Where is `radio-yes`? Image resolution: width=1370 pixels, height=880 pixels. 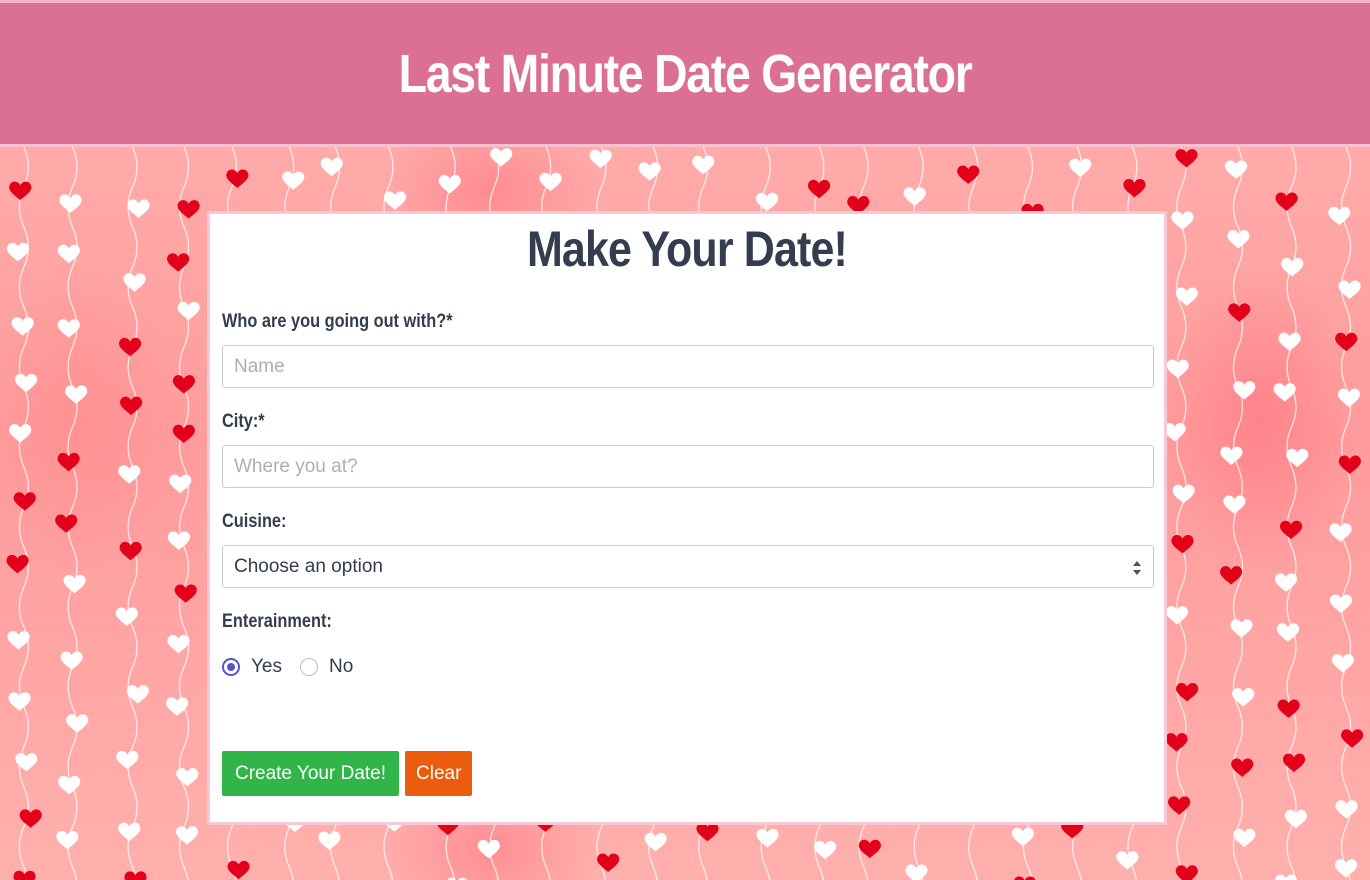 radio-yes is located at coordinates (231, 667).